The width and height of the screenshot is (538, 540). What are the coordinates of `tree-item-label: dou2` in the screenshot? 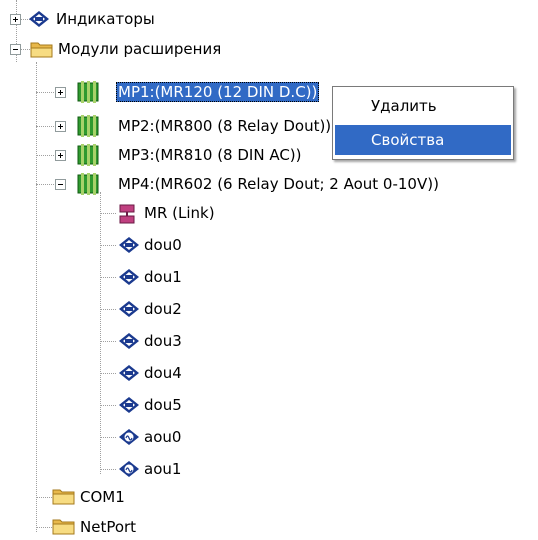 It's located at (163, 309).